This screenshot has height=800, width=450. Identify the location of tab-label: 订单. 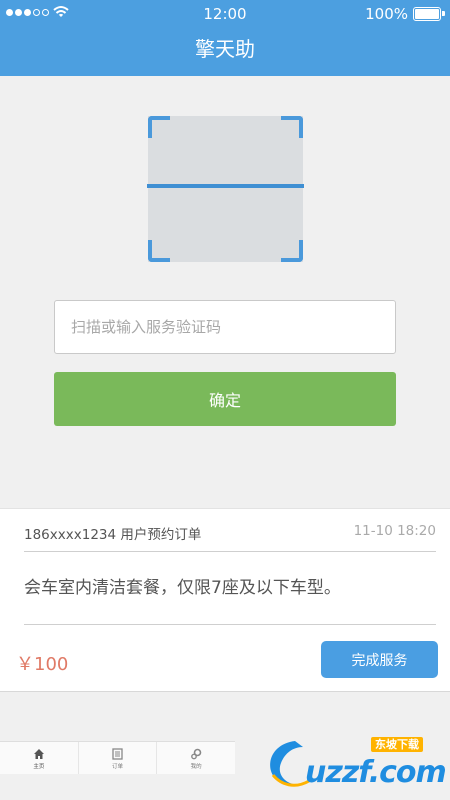
(118, 766).